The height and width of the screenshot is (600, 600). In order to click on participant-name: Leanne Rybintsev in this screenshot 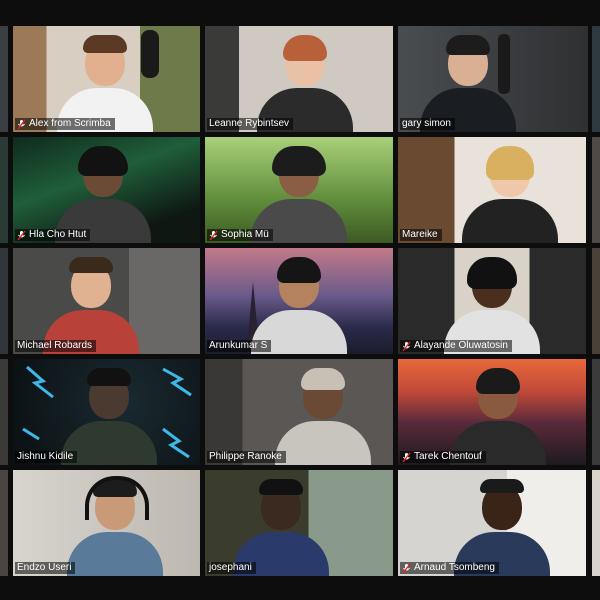, I will do `click(249, 123)`.